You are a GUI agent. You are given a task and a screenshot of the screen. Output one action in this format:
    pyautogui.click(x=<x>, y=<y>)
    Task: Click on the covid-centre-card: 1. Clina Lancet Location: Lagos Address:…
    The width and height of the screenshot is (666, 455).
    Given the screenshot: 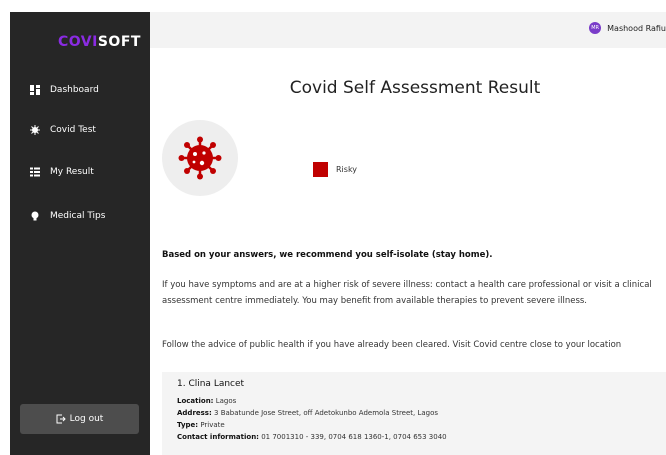 What is the action you would take?
    pyautogui.click(x=414, y=413)
    